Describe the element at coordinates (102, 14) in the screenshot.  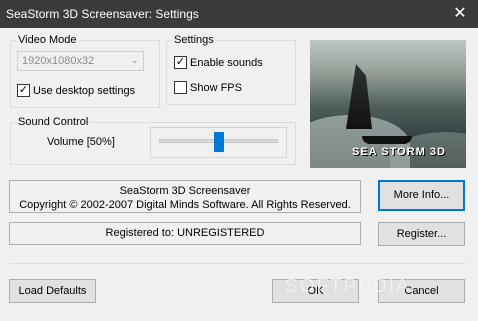
I see `window-title: SeaStorm 3D Screensaver: Settings` at that location.